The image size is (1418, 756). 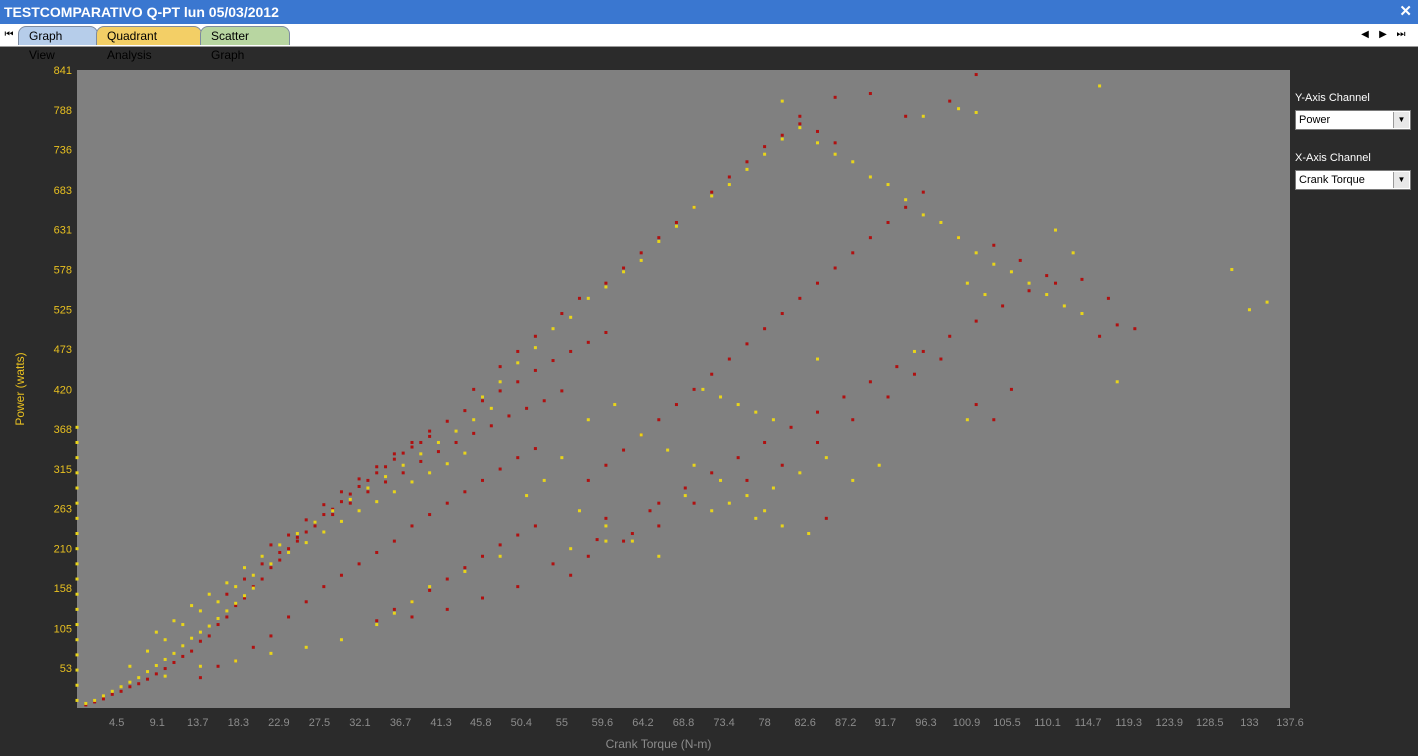 I want to click on y-tick-label: 473, so click(x=63, y=350).